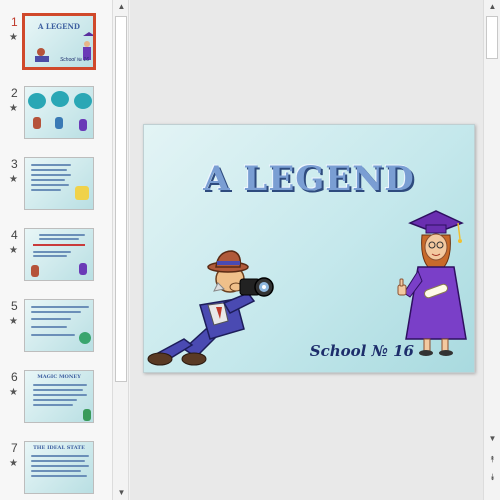 This screenshot has width=500, height=500. What do you see at coordinates (210, 308) in the screenshot?
I see `photographer-illustration` at bounding box center [210, 308].